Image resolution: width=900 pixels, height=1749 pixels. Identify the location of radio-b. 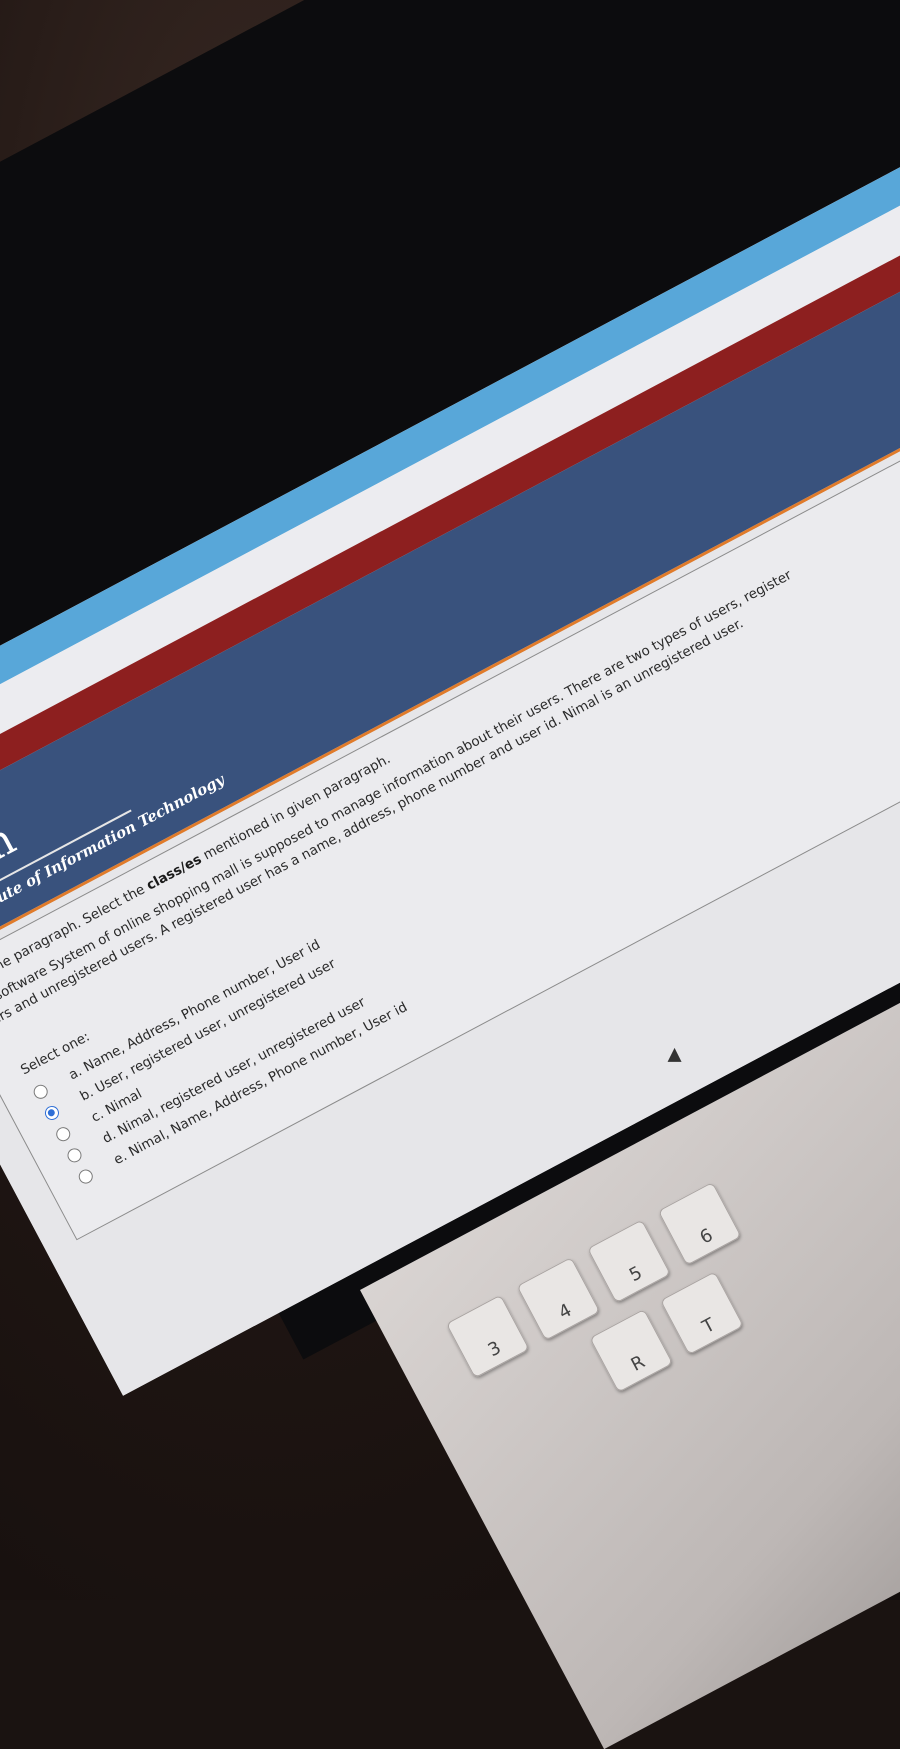
(52, 1113).